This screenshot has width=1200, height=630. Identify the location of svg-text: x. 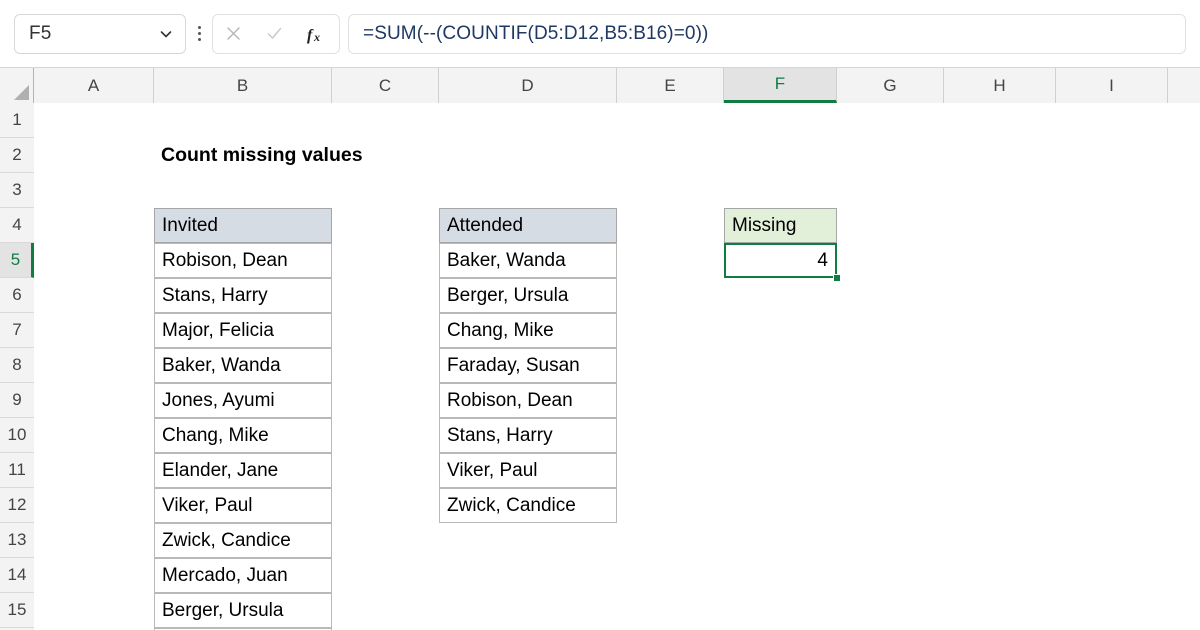
(316, 37).